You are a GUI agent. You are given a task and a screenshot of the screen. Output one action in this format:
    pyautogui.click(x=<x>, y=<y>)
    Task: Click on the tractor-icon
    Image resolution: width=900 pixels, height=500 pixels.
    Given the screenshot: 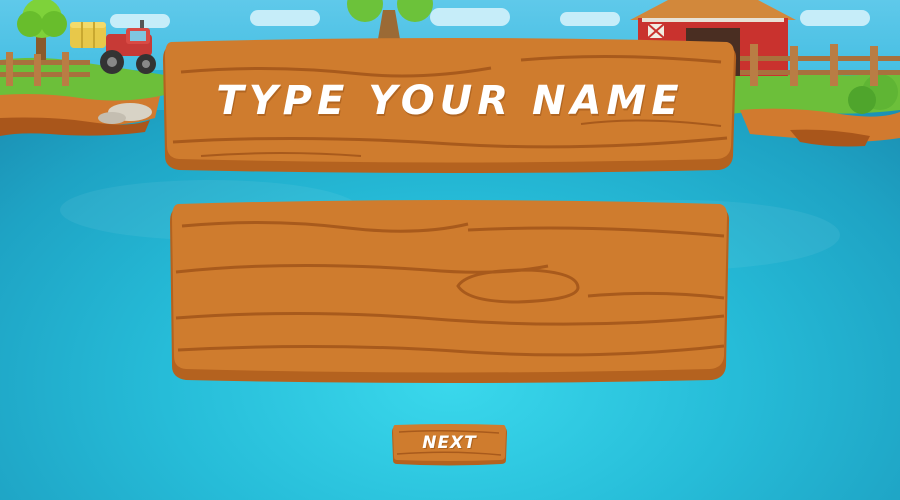 What is the action you would take?
    pyautogui.click(x=128, y=47)
    